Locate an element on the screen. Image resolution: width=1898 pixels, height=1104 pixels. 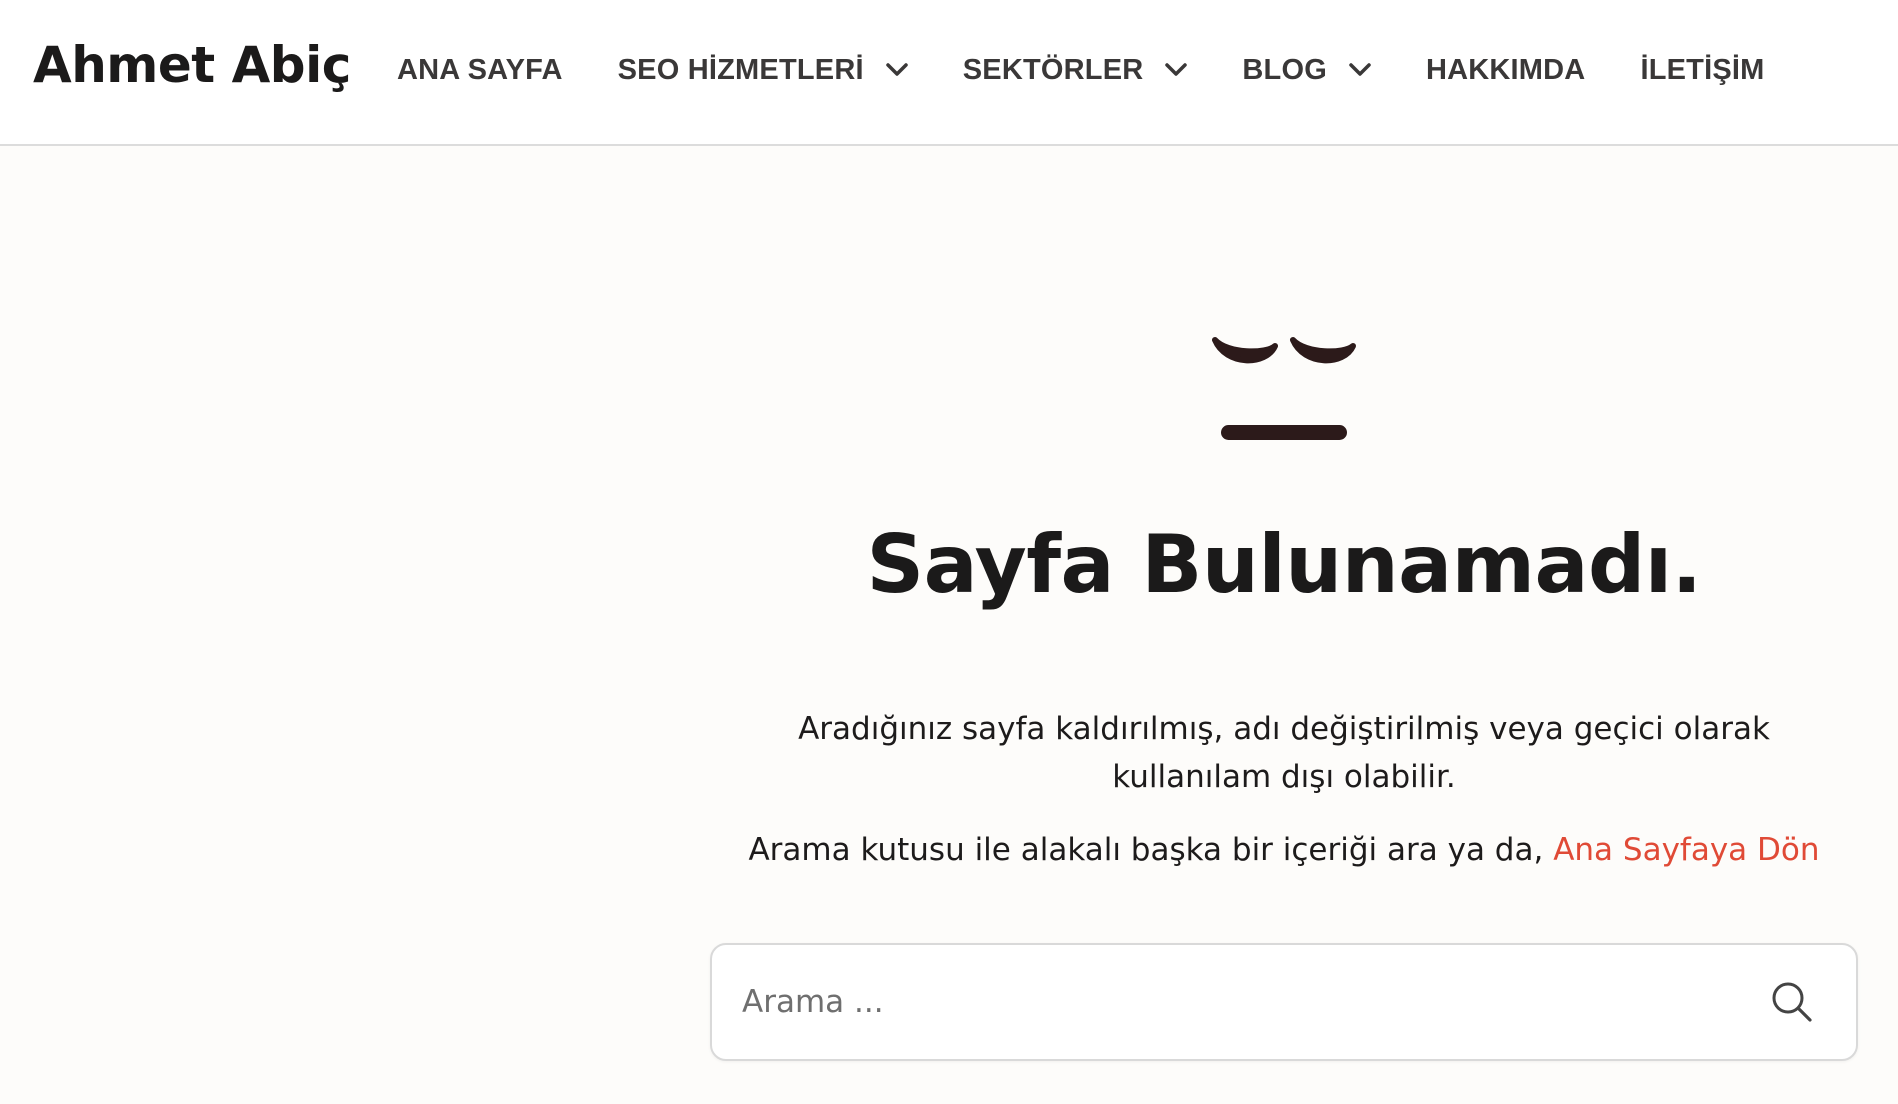
nav-item-label: HAKKIMDA is located at coordinates (1505, 69).